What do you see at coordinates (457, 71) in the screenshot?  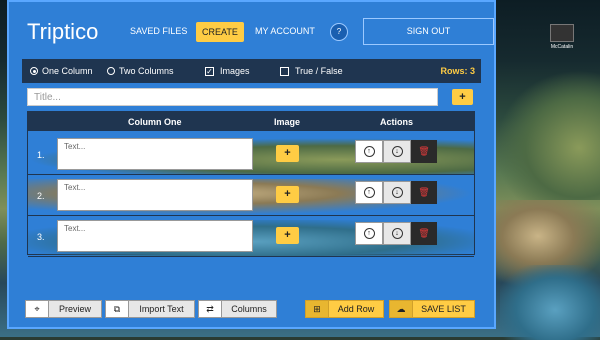 I see `rows-count: Rows: 3` at bounding box center [457, 71].